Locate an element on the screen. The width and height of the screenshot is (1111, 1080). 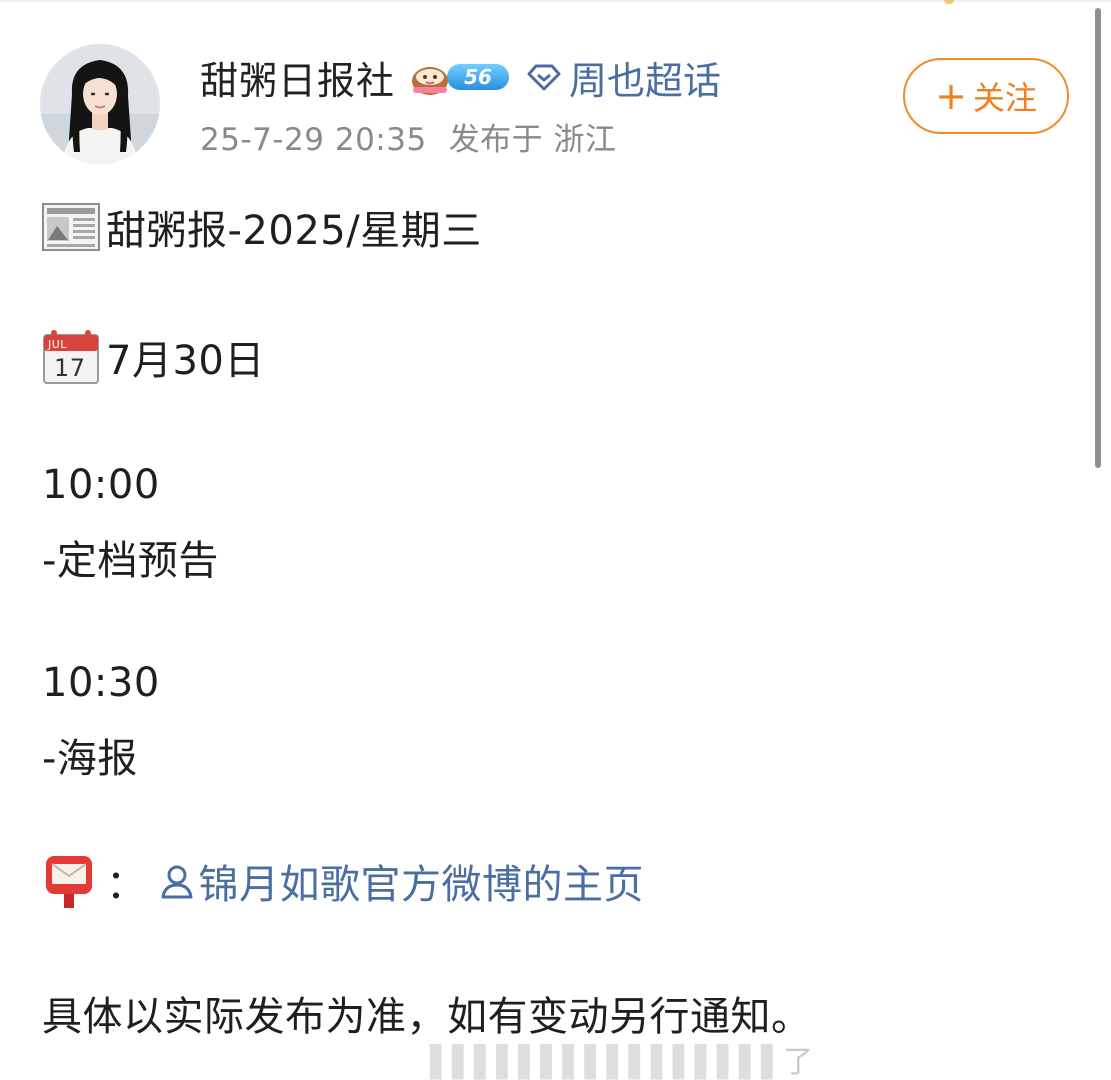
date-text: 7月30日 is located at coordinates (185, 361).